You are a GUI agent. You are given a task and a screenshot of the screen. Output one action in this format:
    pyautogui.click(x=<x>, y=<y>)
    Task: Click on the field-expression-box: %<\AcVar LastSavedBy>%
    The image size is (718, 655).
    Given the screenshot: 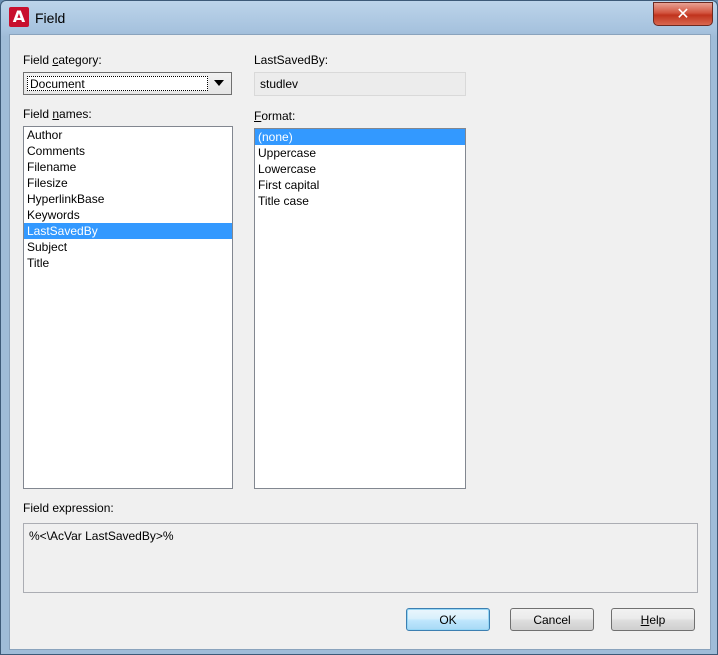 What is the action you would take?
    pyautogui.click(x=360, y=558)
    